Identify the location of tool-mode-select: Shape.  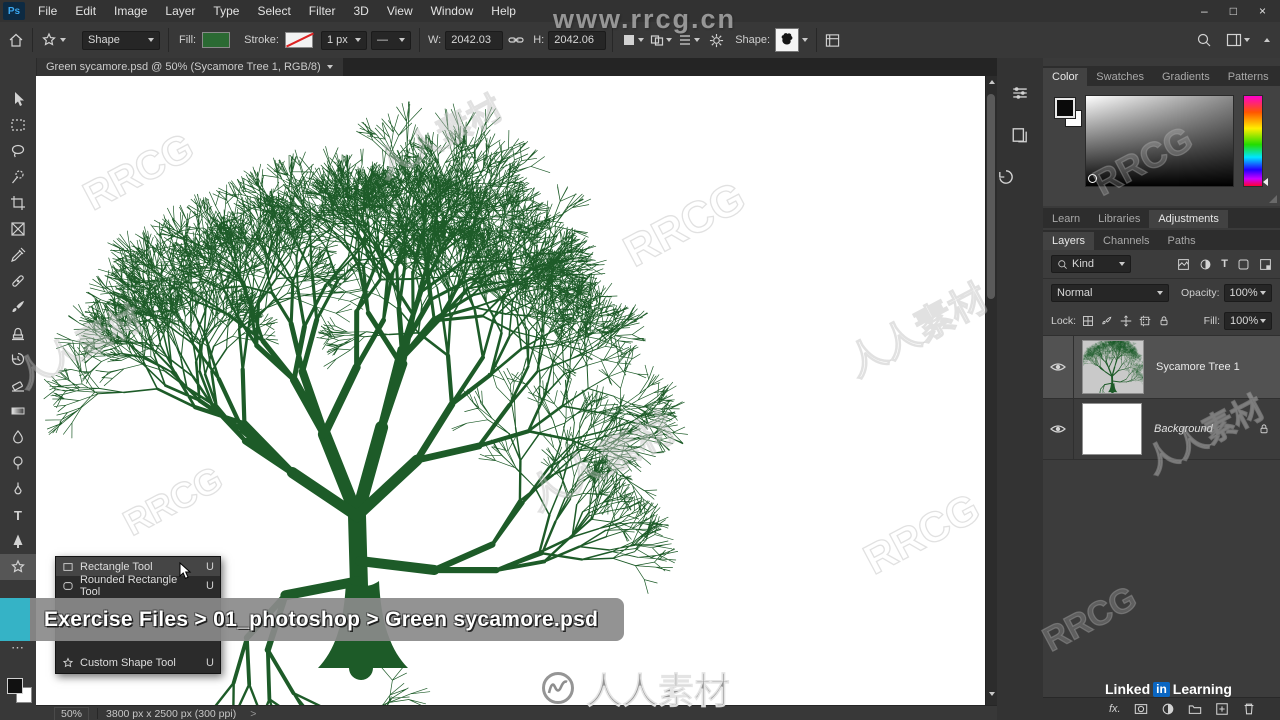
(121, 40).